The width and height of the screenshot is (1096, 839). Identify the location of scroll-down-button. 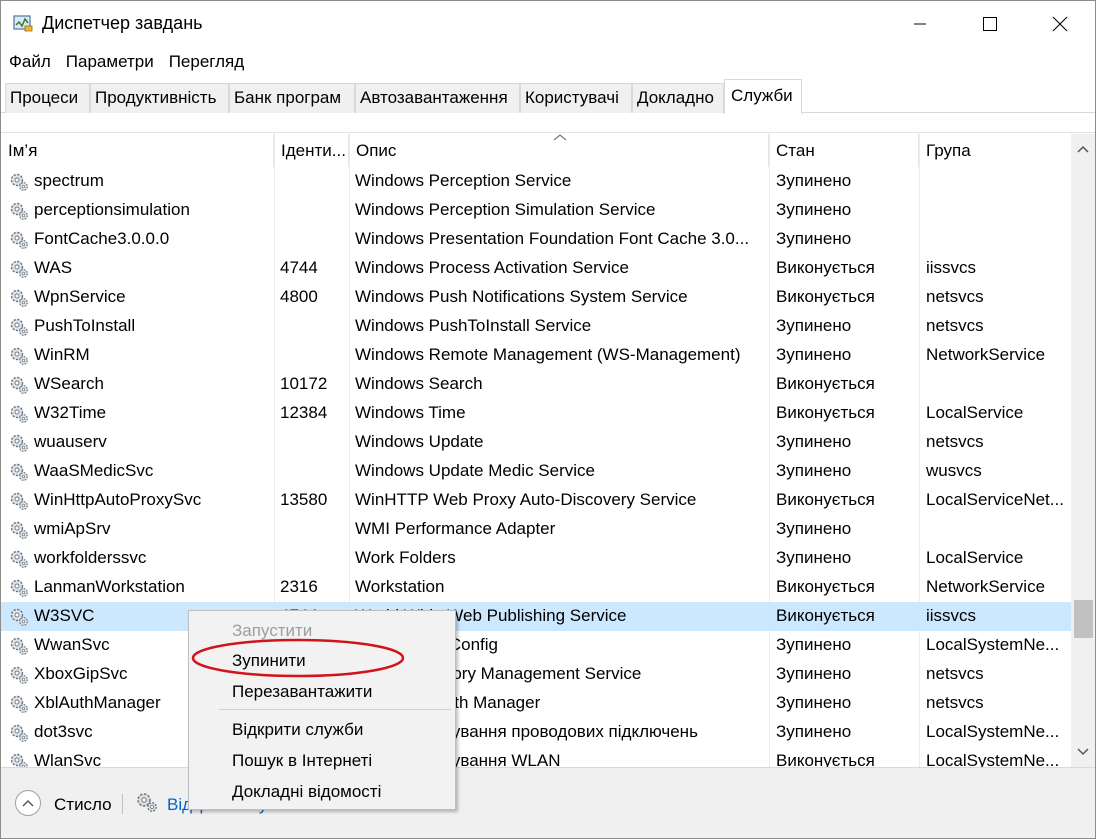
(1083, 752).